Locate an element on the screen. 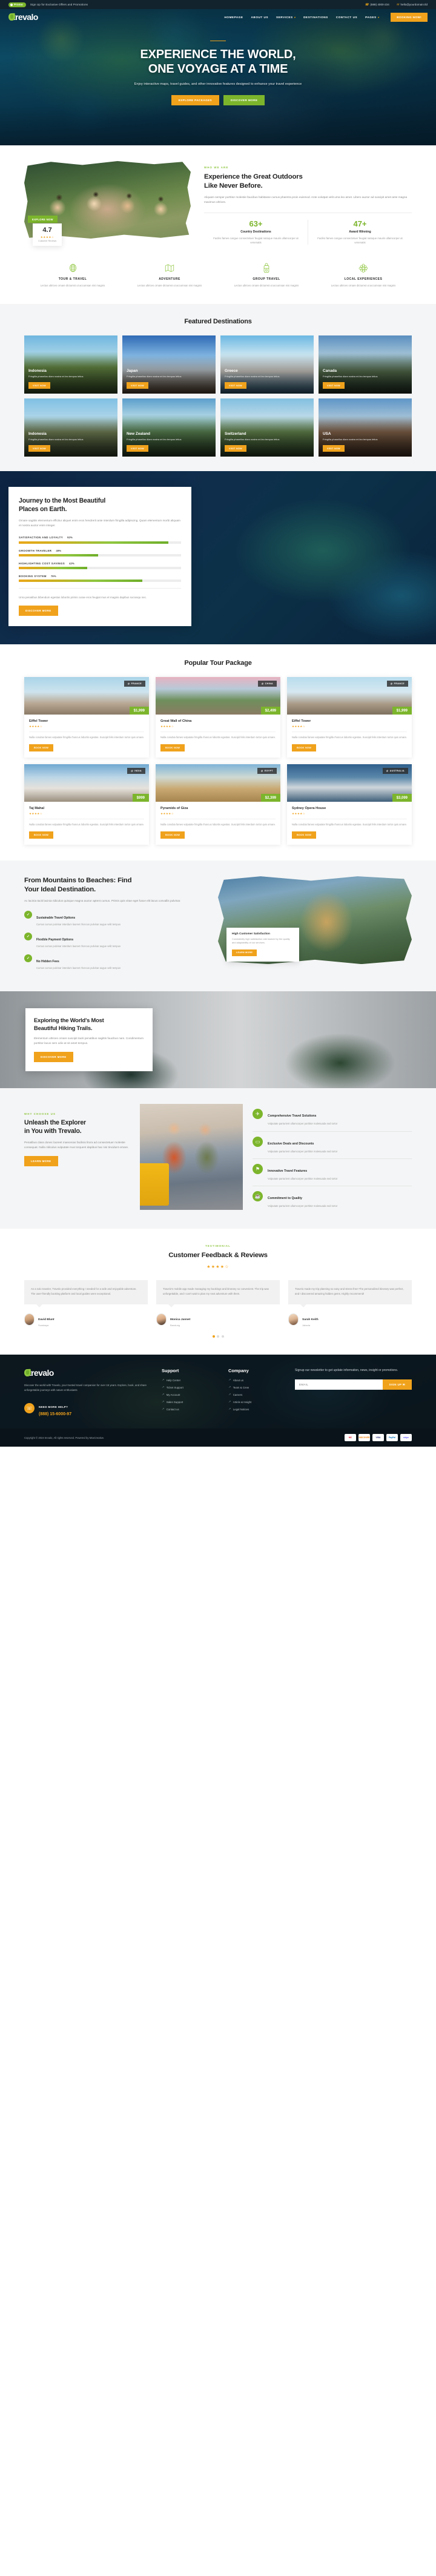 The image size is (436, 2576). explore-now-badge: EXPLORE NOW is located at coordinates (43, 219).